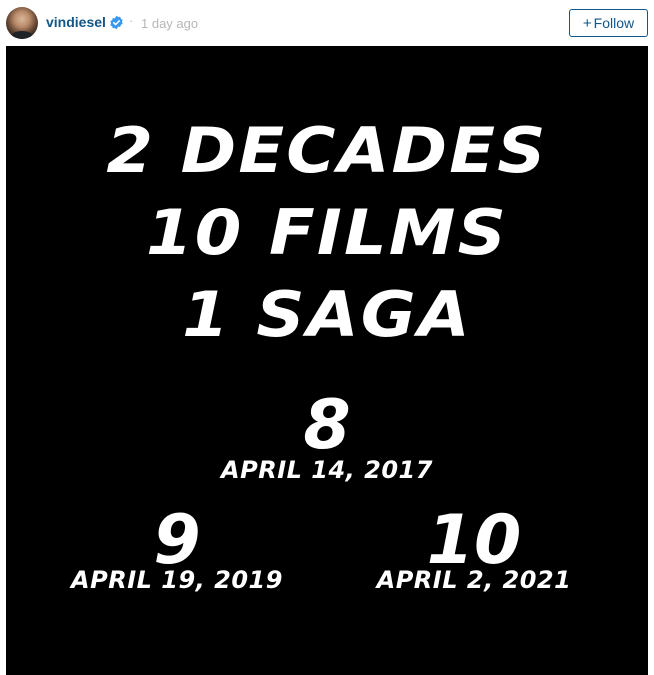 The height and width of the screenshot is (675, 654). I want to click on plus-icon: +, so click(587, 23).